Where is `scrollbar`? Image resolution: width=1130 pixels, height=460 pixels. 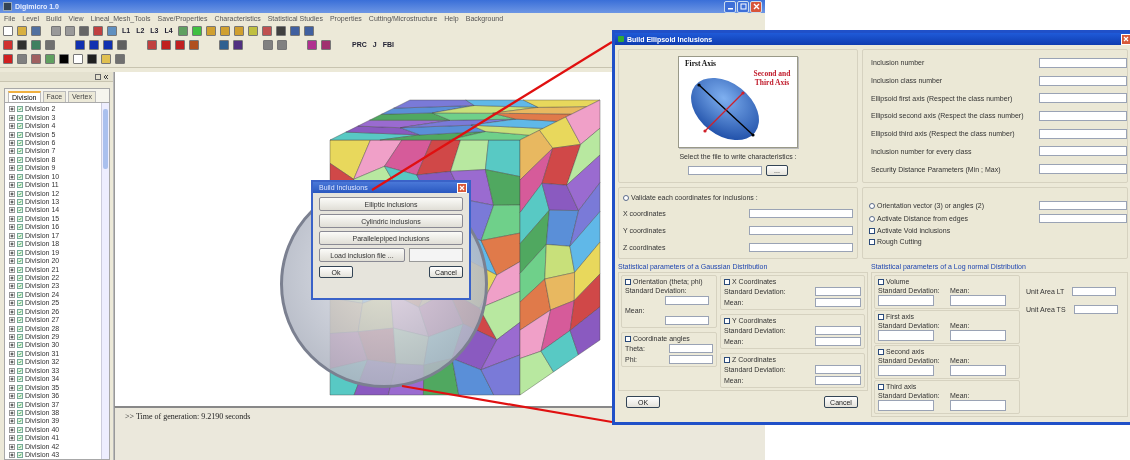
scrollbar is located at coordinates (105, 281).